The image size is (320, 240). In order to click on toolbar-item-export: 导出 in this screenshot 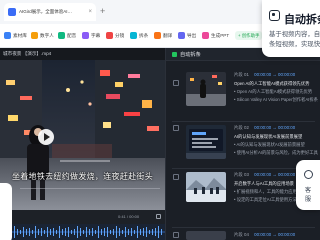, I will do `click(187, 35)`.